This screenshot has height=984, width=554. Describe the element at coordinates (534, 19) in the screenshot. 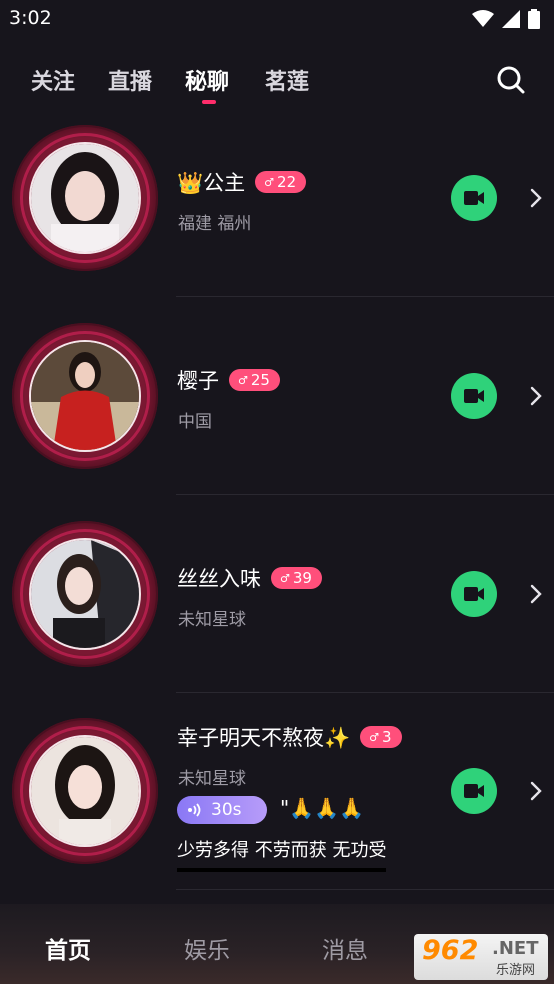

I see `battery-icon` at that location.